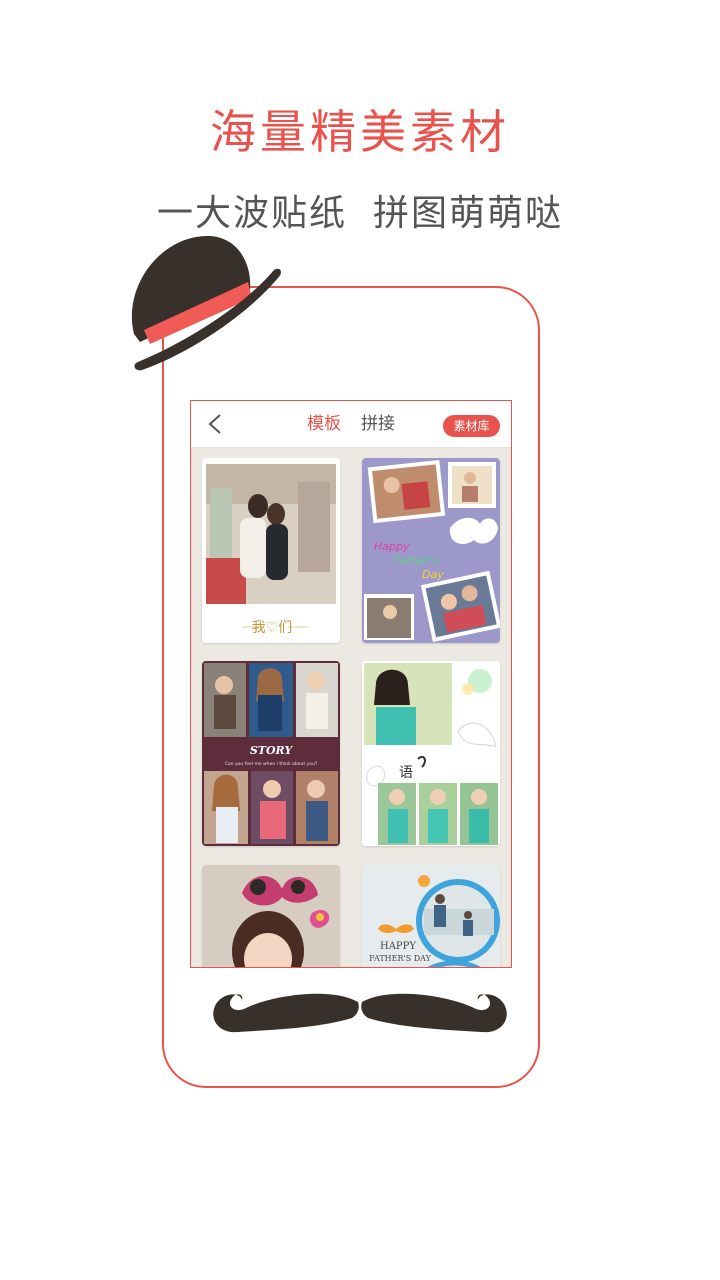 Image resolution: width=720 pixels, height=1280 pixels. What do you see at coordinates (392, 546) in the screenshot?
I see `template-caption-line: Happy` at bounding box center [392, 546].